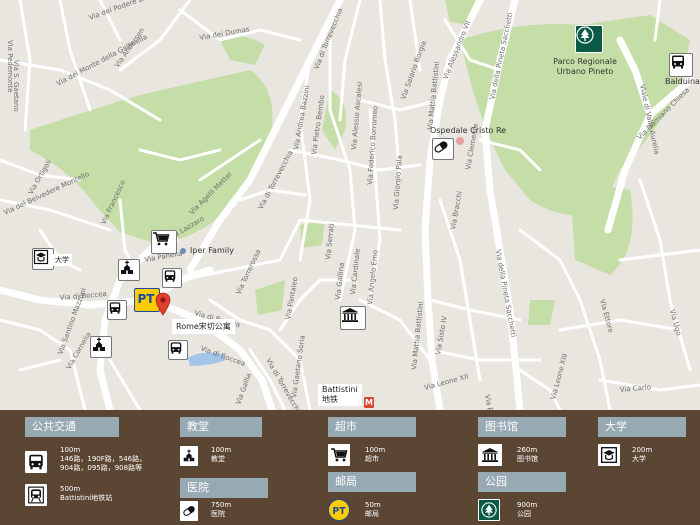  What do you see at coordinates (10, 66) in the screenshot?
I see `road-label: Via Pedemonte` at bounding box center [10, 66].